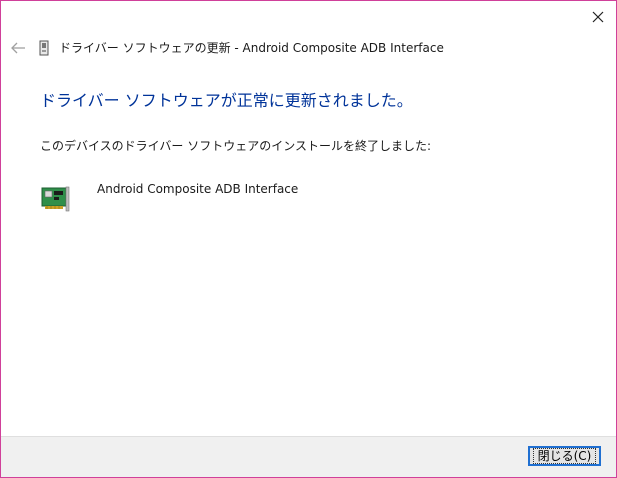 Image resolution: width=617 pixels, height=478 pixels. I want to click on back-arrow-icon, so click(18, 48).